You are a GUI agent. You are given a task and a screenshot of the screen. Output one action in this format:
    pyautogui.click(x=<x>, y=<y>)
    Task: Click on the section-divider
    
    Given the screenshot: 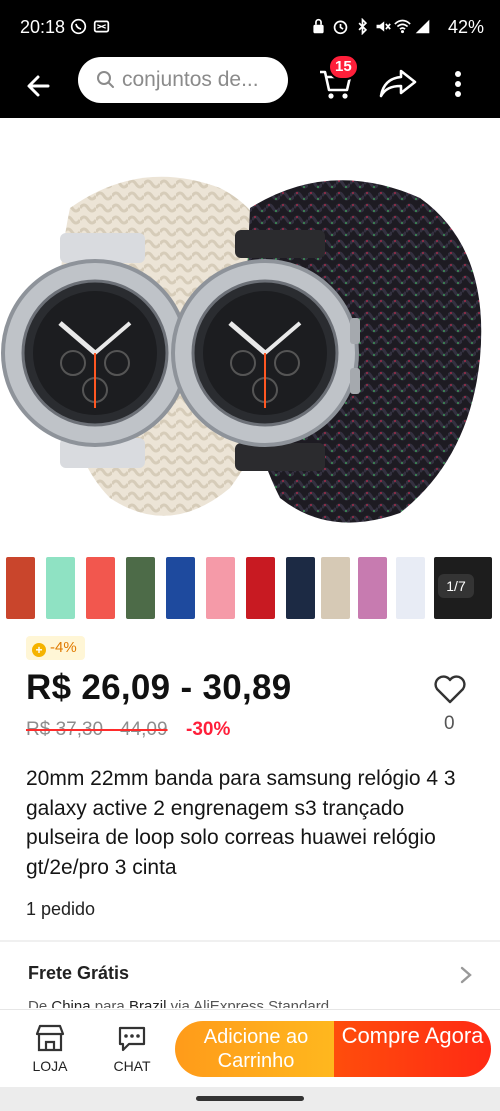 What is the action you would take?
    pyautogui.click(x=250, y=941)
    